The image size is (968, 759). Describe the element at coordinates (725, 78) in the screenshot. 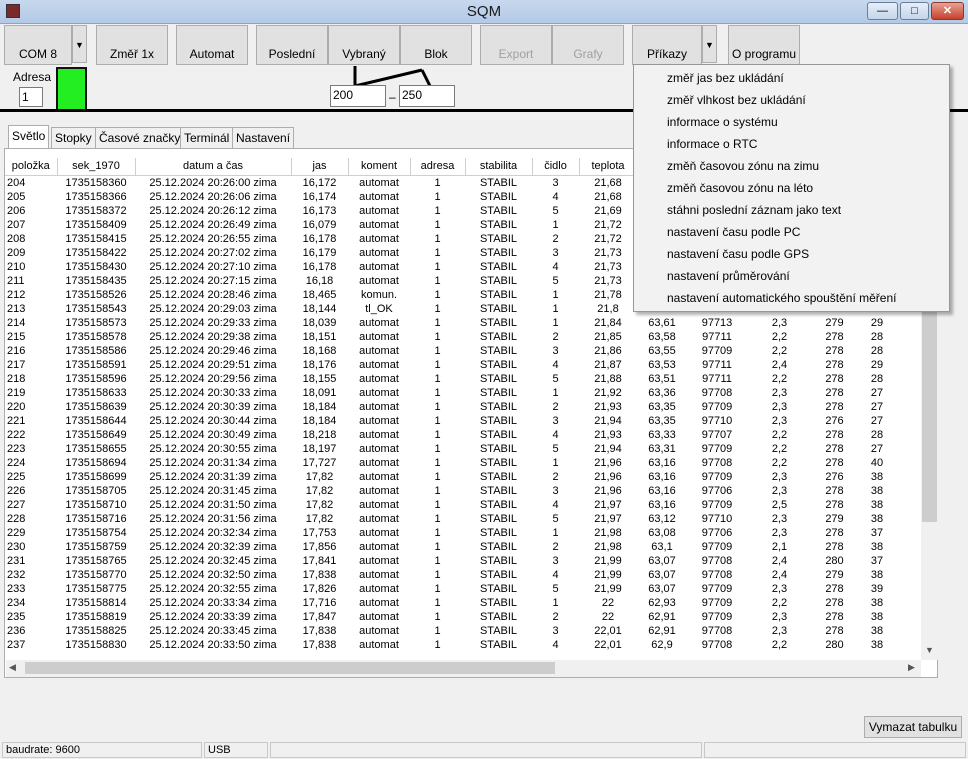

I see `menu-item: změř jas bez ukládání` at that location.